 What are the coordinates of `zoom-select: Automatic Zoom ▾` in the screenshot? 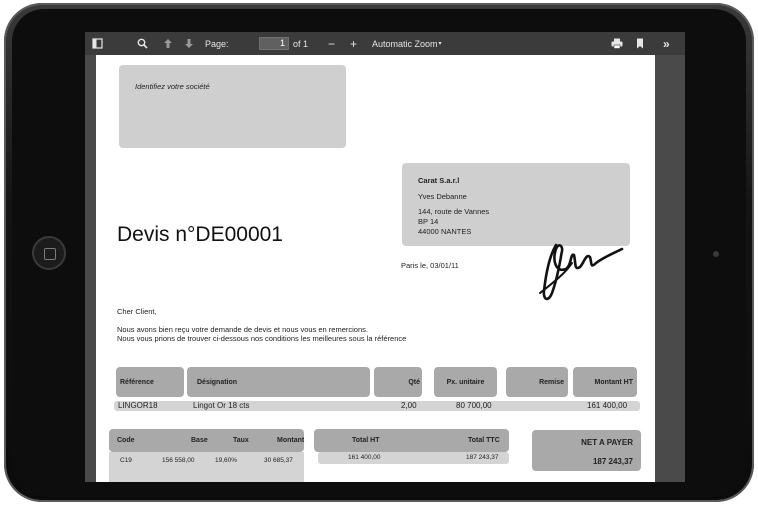 It's located at (407, 43).